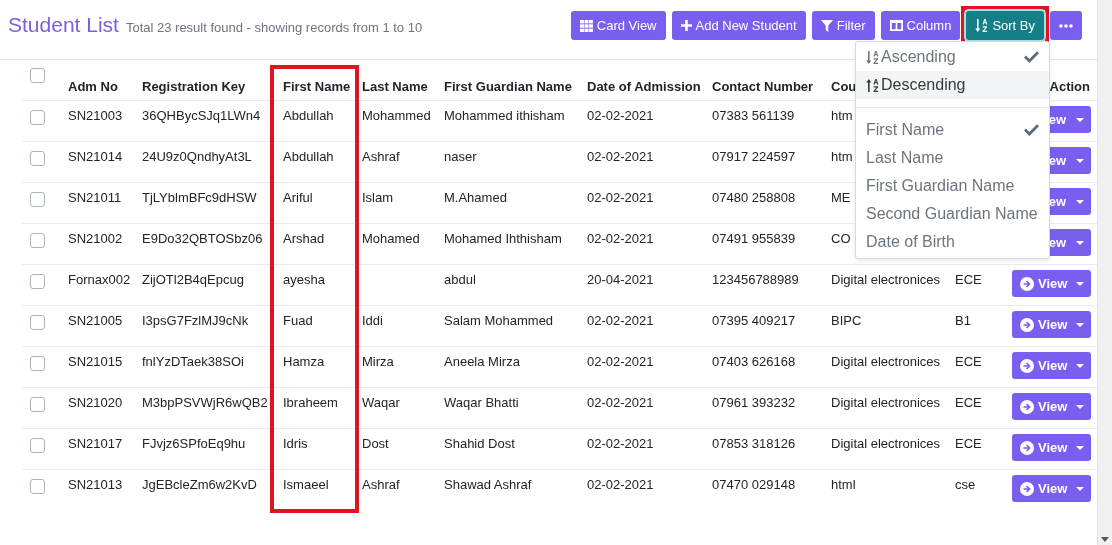  I want to click on page-title: Student List, so click(63, 25).